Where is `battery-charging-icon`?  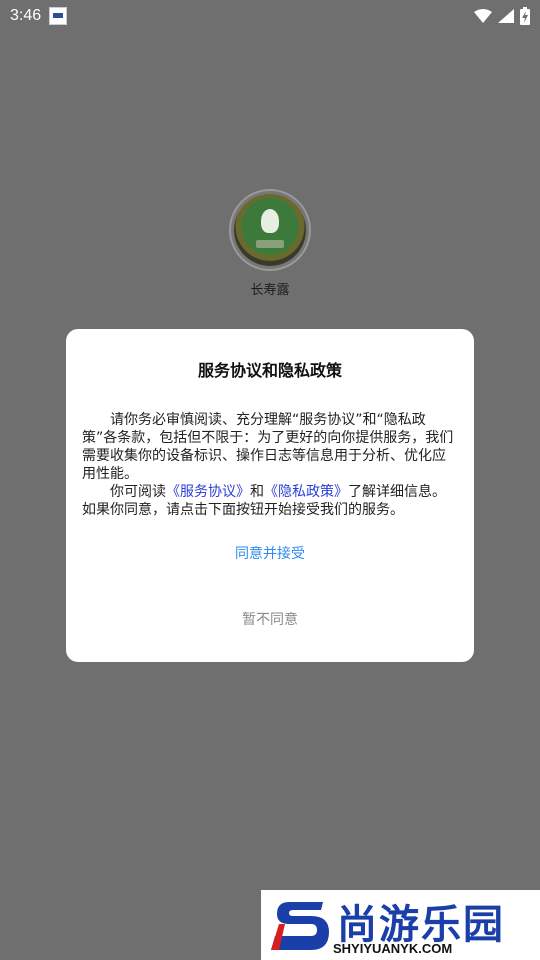 battery-charging-icon is located at coordinates (525, 16).